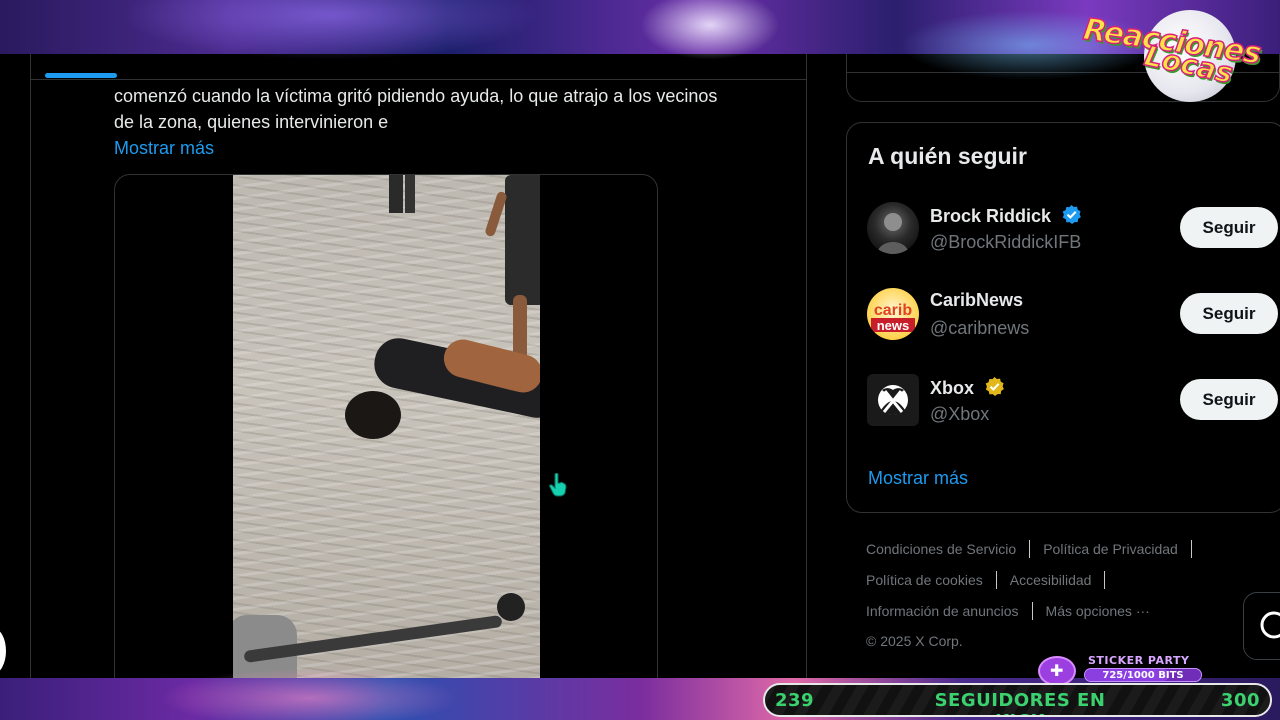 The width and height of the screenshot is (1280, 720). What do you see at coordinates (1071, 214) in the screenshot?
I see `blue-verified-icon` at bounding box center [1071, 214].